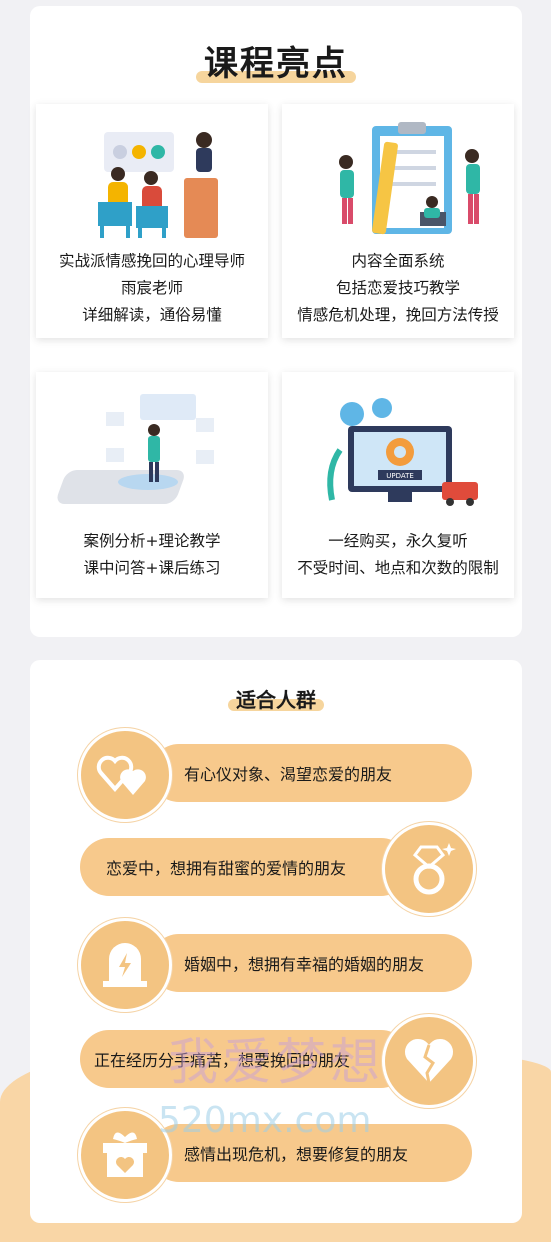 The image size is (551, 1242). I want to click on lightning-icon, so click(125, 965).